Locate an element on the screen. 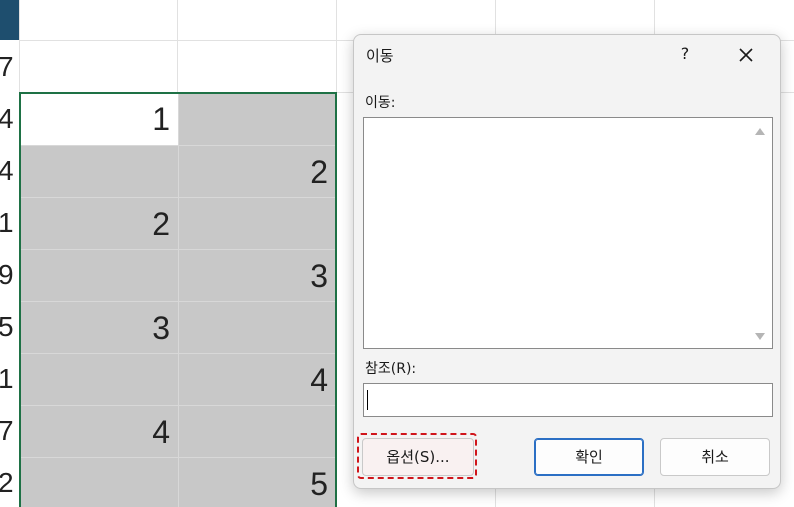  ok-button: 확인 is located at coordinates (589, 457).